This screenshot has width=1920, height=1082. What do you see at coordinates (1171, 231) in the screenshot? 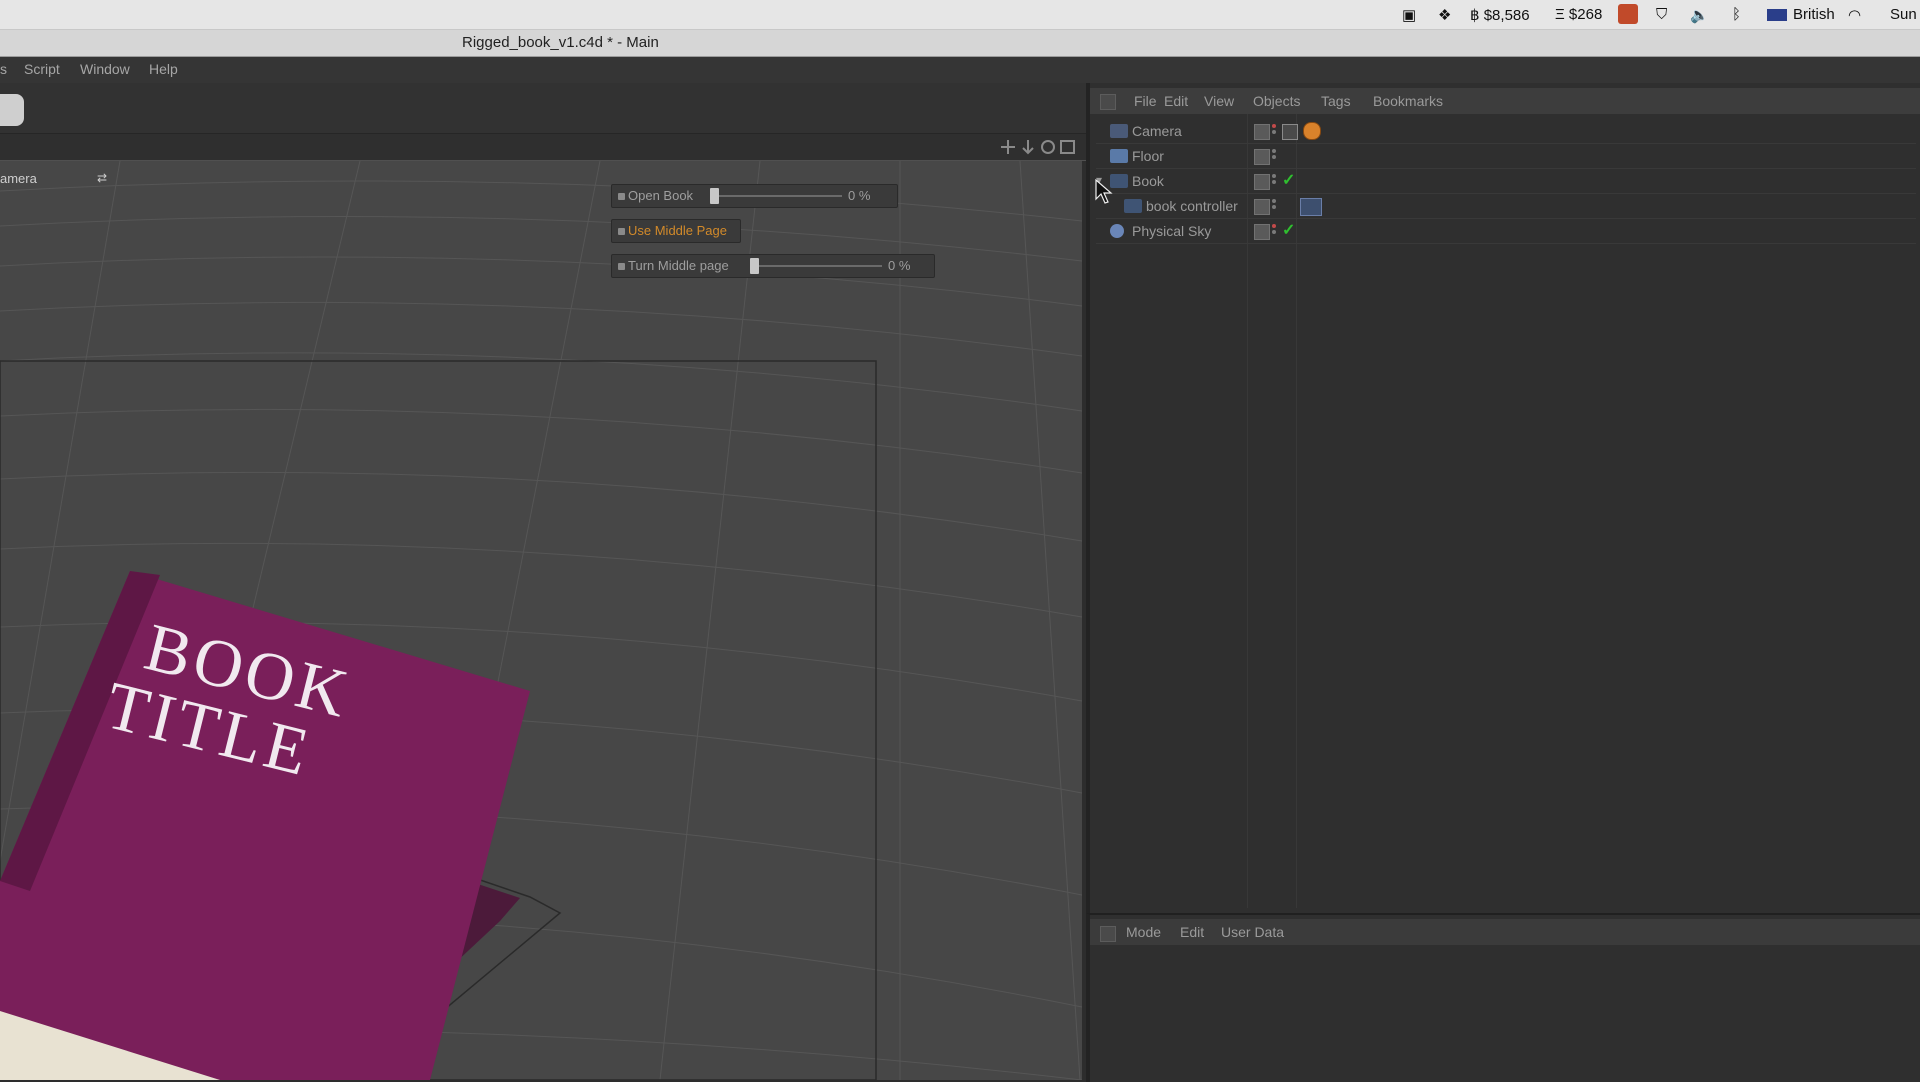
I see `object-name: Physical Sky` at bounding box center [1171, 231].